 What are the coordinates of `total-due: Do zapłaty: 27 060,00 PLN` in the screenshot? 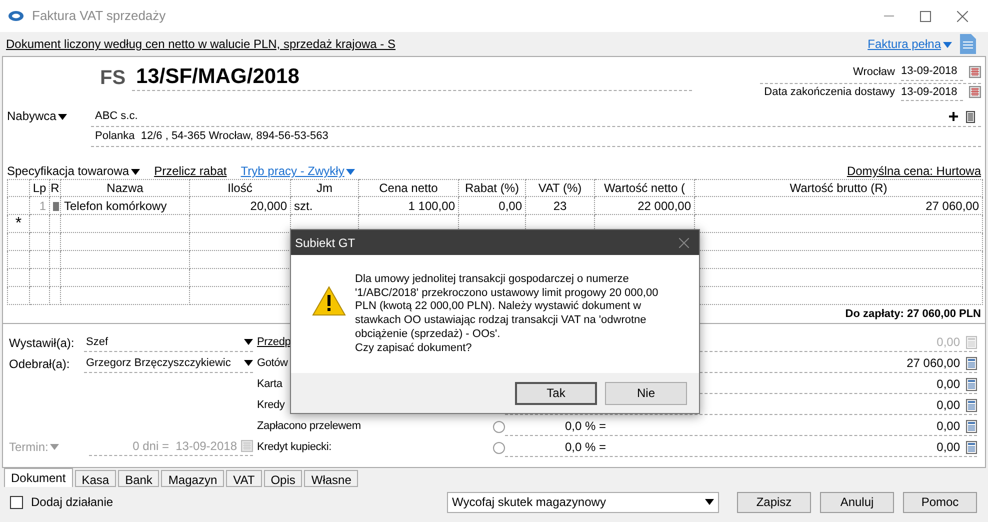 It's located at (913, 314).